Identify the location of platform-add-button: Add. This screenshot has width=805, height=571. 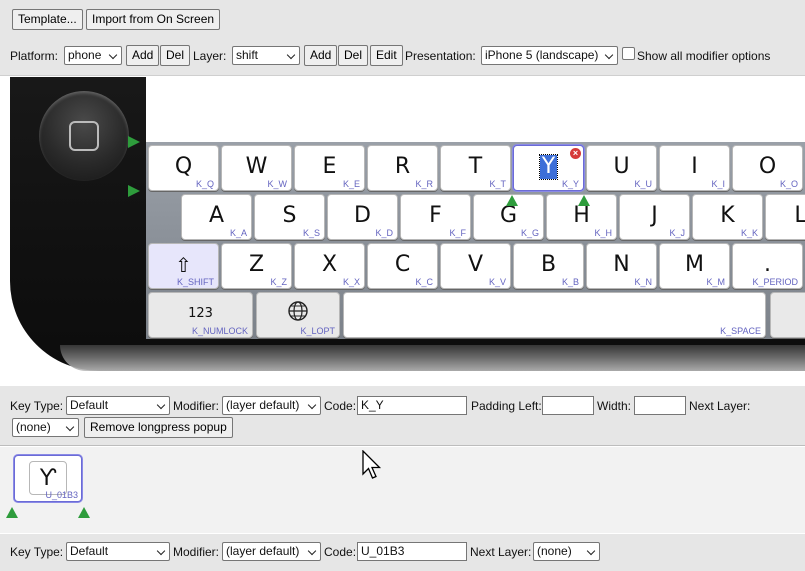
(143, 55).